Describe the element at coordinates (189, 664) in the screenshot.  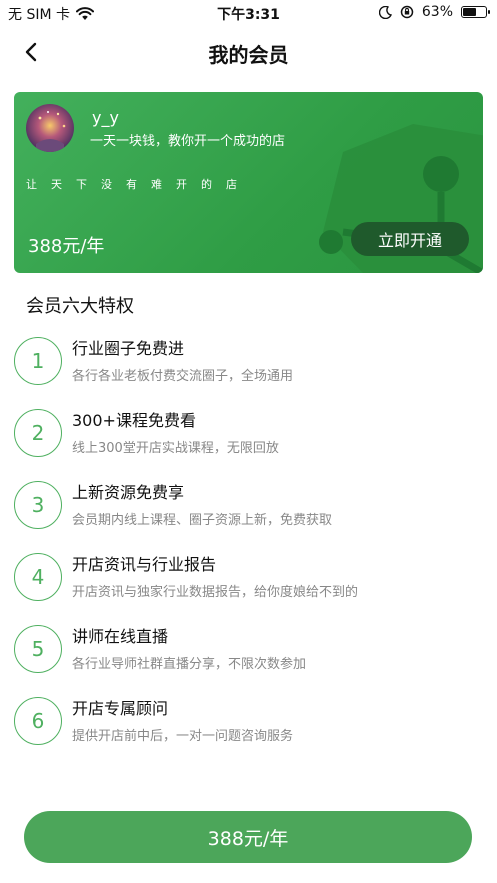
I see `privilege-desc: 各行业导师社群直播分享，不限次数参加` at that location.